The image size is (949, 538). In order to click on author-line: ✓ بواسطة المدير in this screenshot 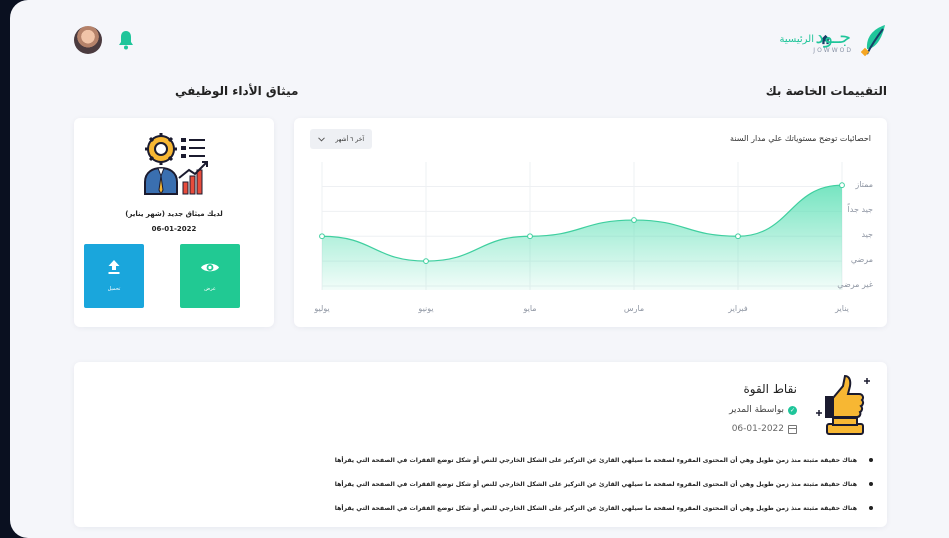, I will do `click(763, 410)`.